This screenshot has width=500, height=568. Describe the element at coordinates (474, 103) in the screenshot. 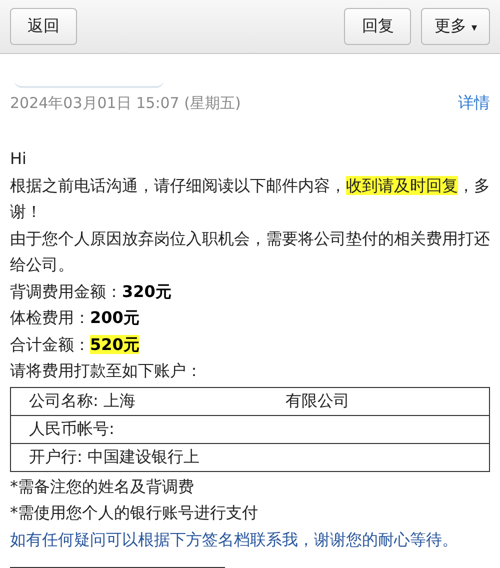

I see `details-link: 详情` at that location.